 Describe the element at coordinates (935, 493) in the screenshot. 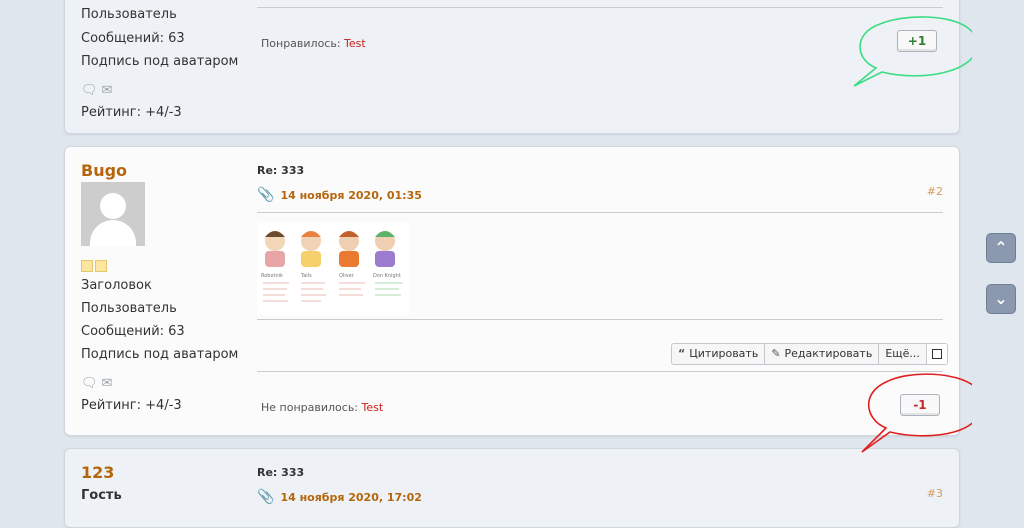

I see `post-number: #3` at that location.